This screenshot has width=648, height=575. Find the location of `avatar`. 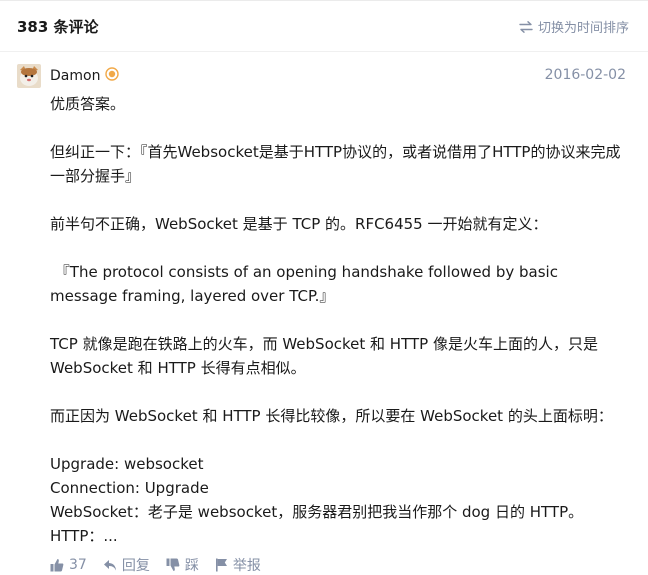

avatar is located at coordinates (29, 76).